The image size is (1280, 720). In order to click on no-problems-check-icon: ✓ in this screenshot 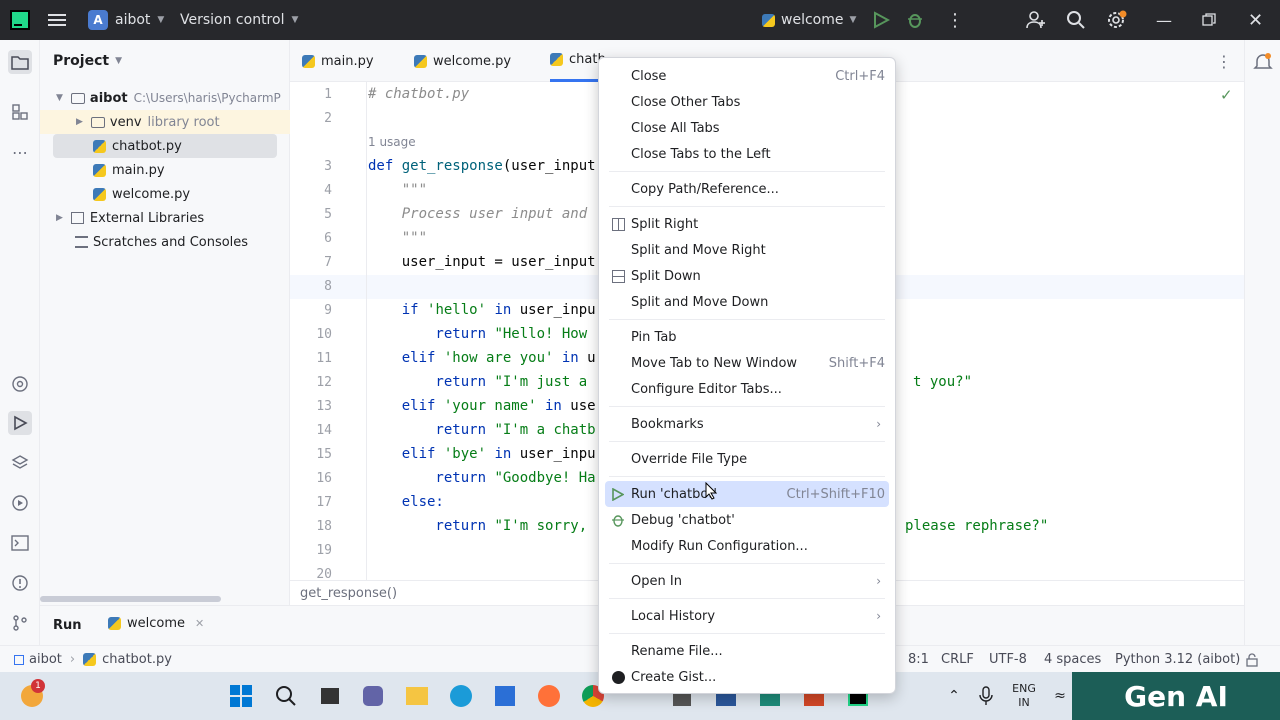, I will do `click(1226, 95)`.